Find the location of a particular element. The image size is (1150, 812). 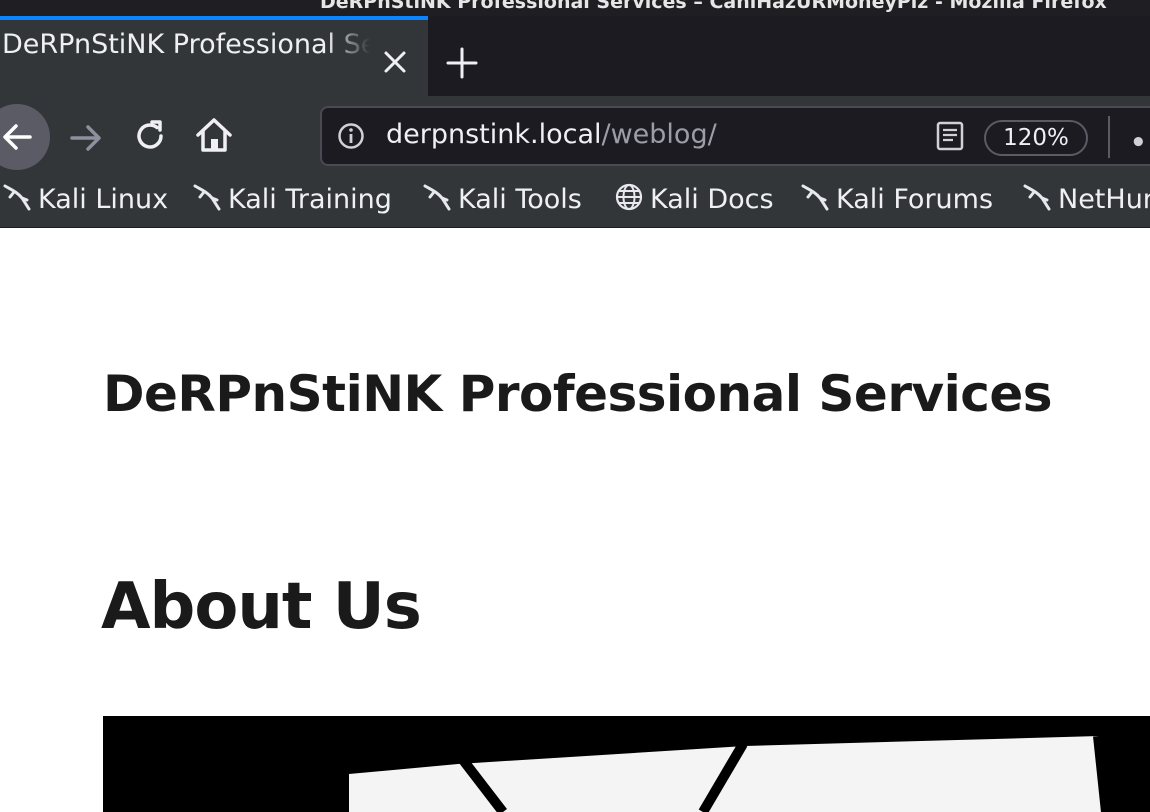

site-info-icon is located at coordinates (351, 136).